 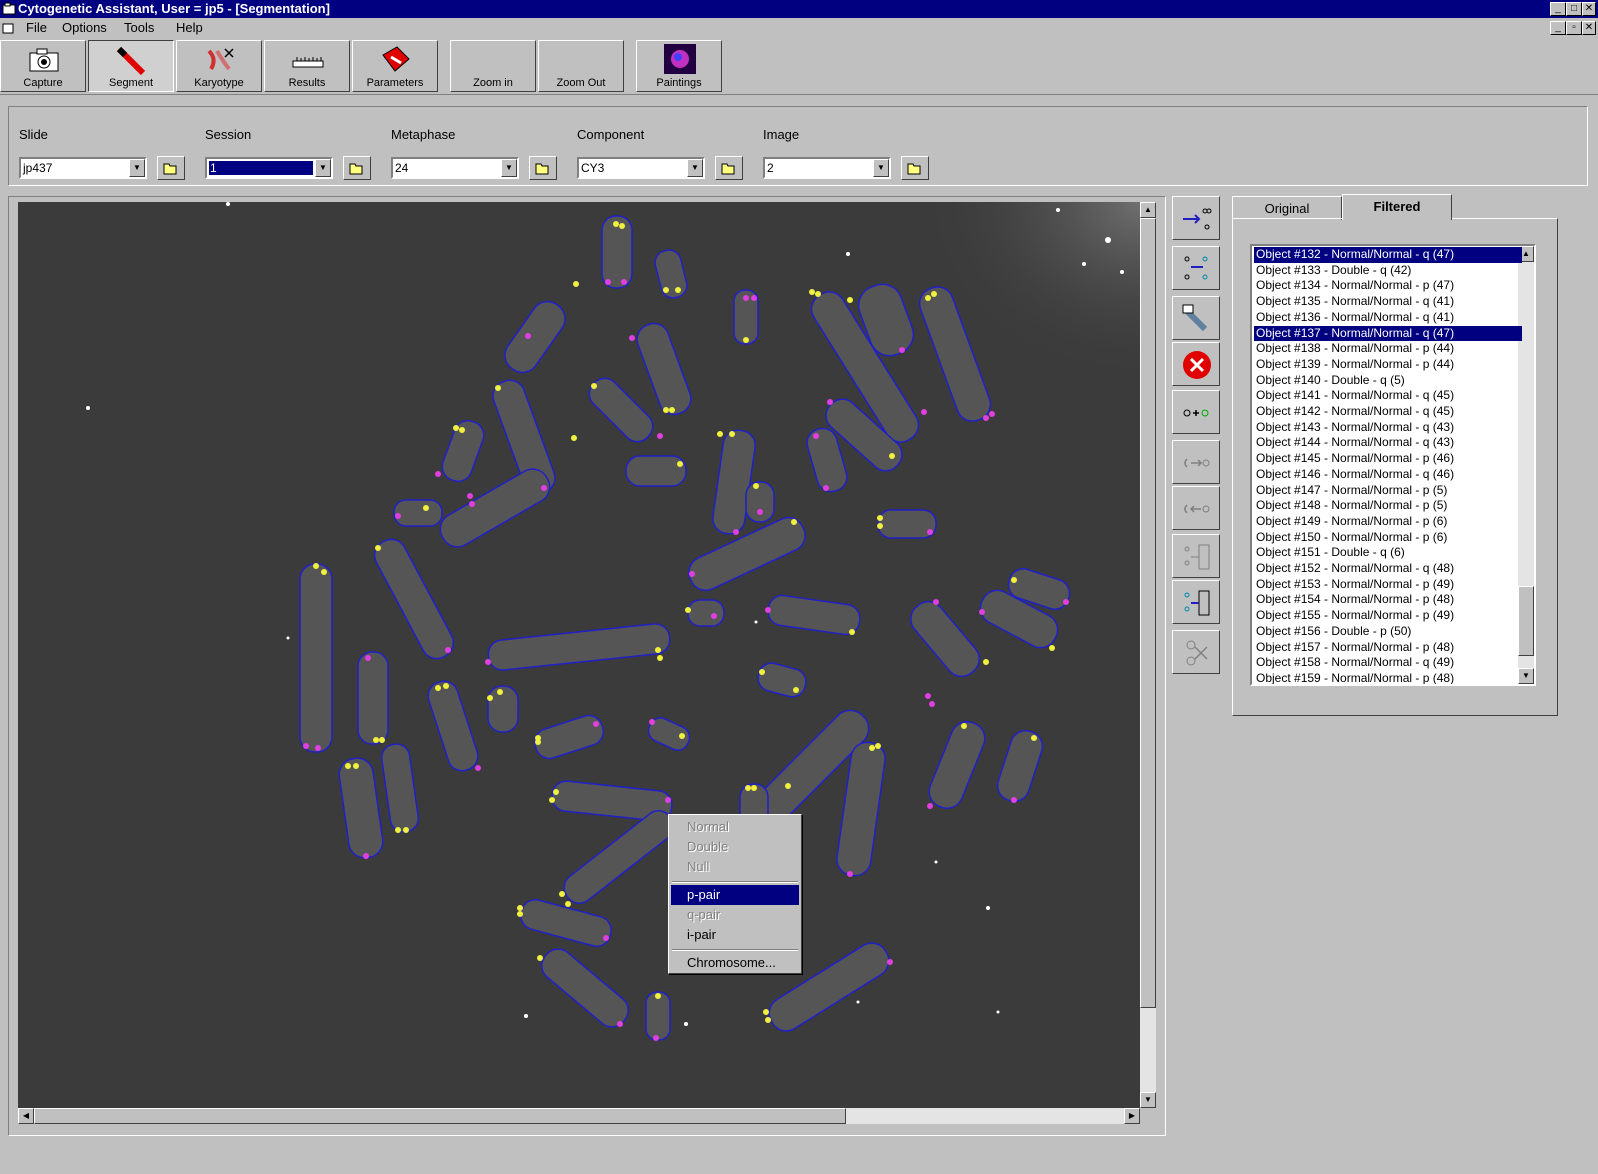 I want to click on mdi-close-button: ✕, so click(x=1589, y=28).